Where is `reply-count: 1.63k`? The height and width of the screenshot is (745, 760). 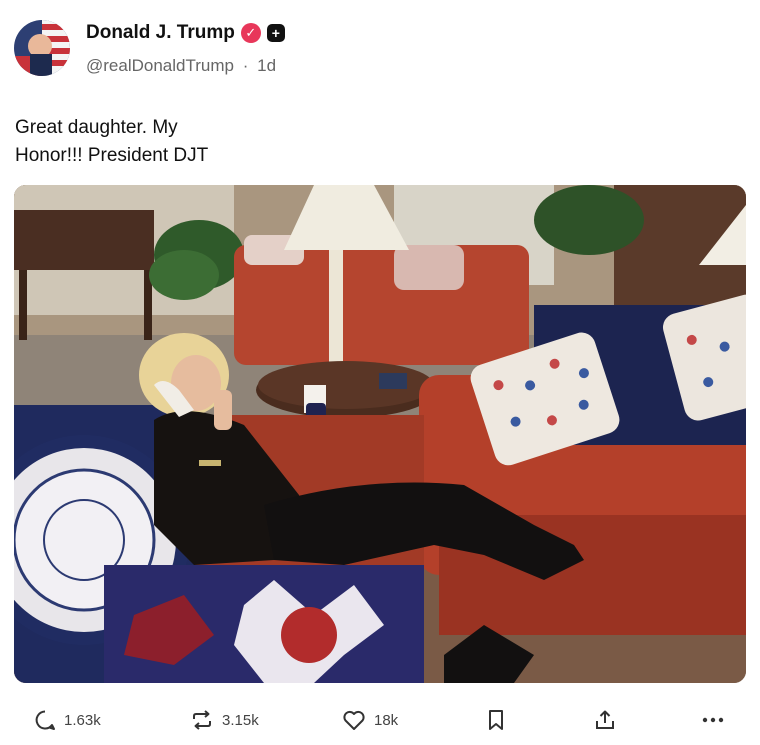 reply-count: 1.63k is located at coordinates (82, 720).